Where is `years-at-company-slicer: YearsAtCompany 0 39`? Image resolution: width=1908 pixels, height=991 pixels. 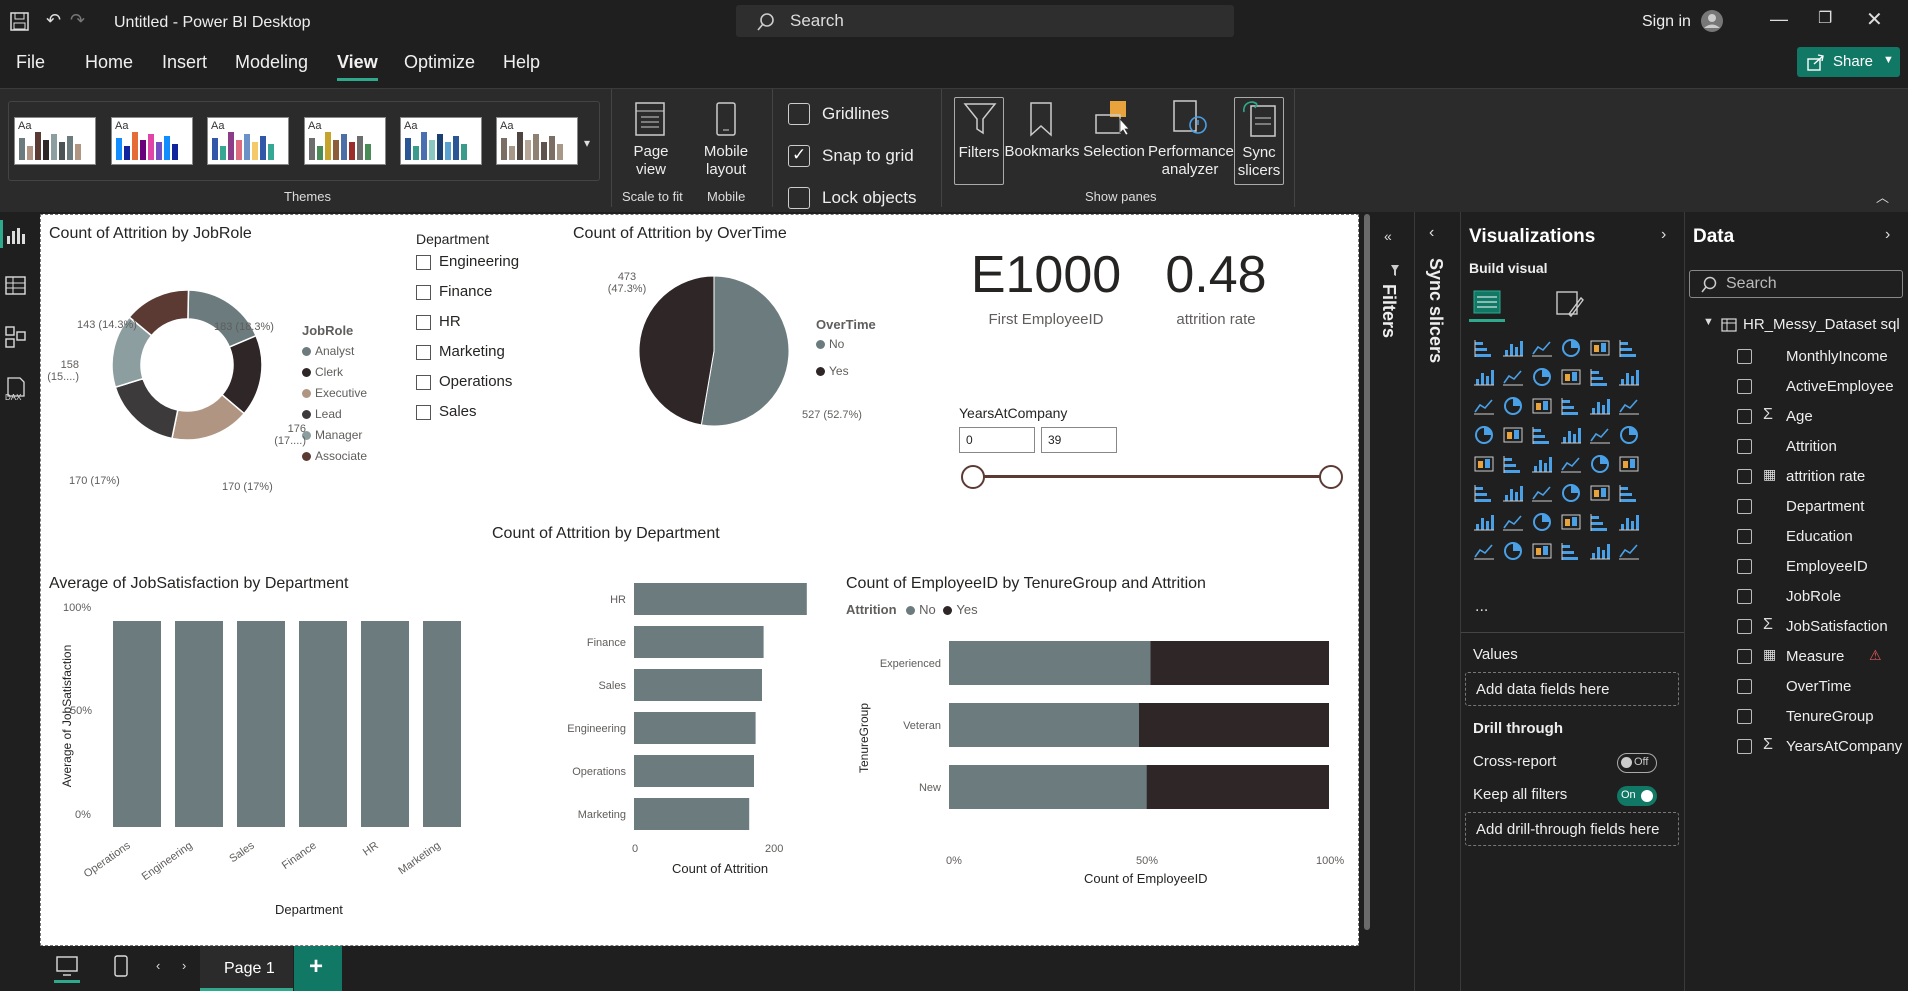 years-at-company-slicer: YearsAtCompany 0 39 is located at coordinates (1151, 447).